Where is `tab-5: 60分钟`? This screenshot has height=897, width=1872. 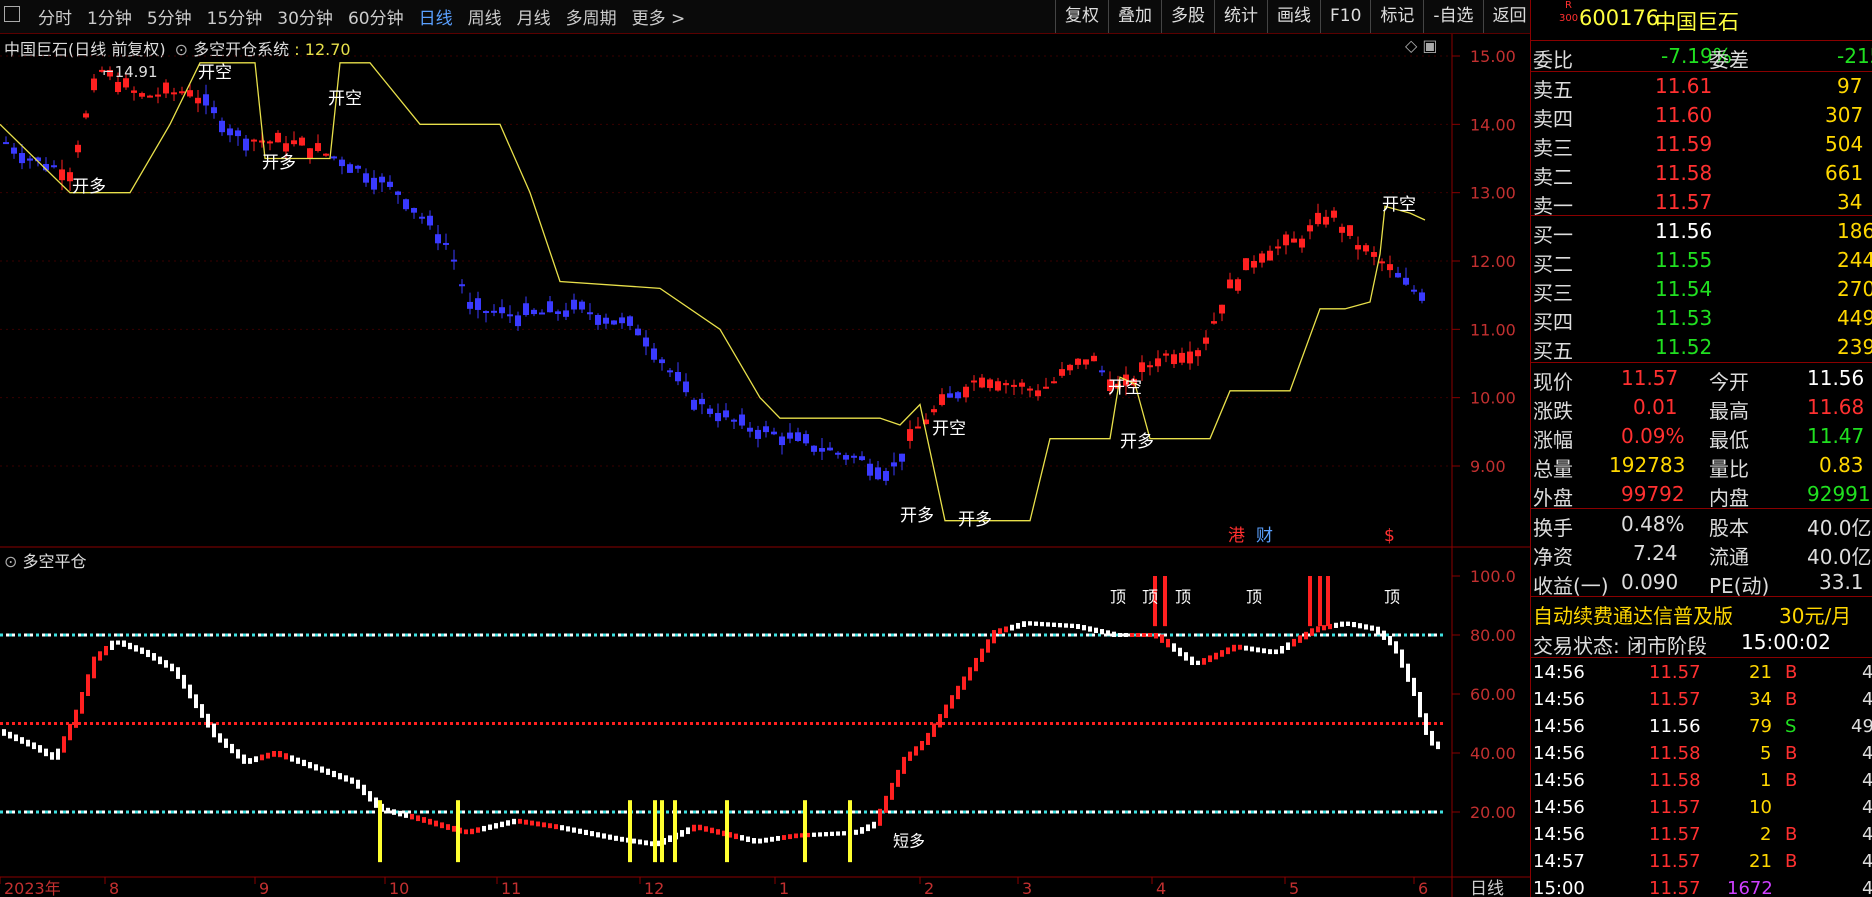 tab-5: 60分钟 is located at coordinates (376, 16).